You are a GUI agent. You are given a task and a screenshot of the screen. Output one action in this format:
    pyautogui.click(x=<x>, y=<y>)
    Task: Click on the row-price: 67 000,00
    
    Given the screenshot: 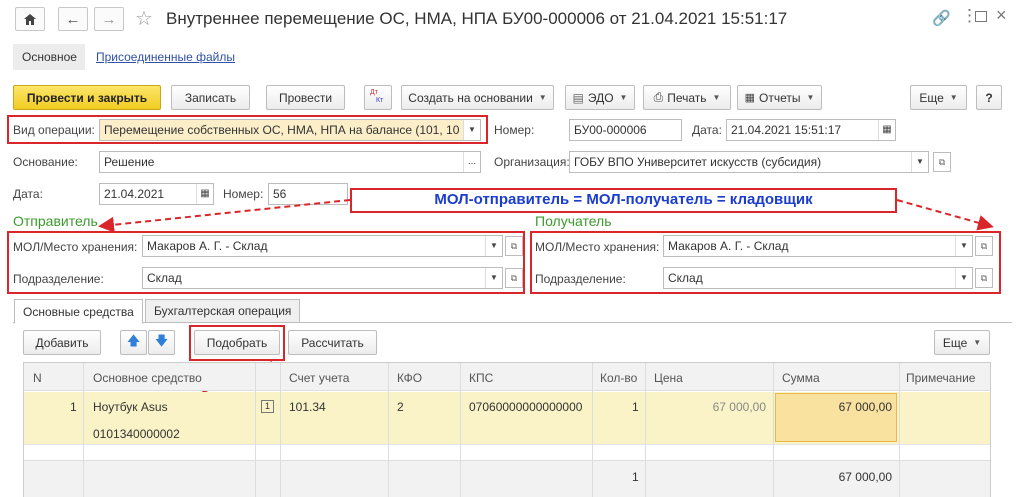 What is the action you would take?
    pyautogui.click(x=739, y=407)
    